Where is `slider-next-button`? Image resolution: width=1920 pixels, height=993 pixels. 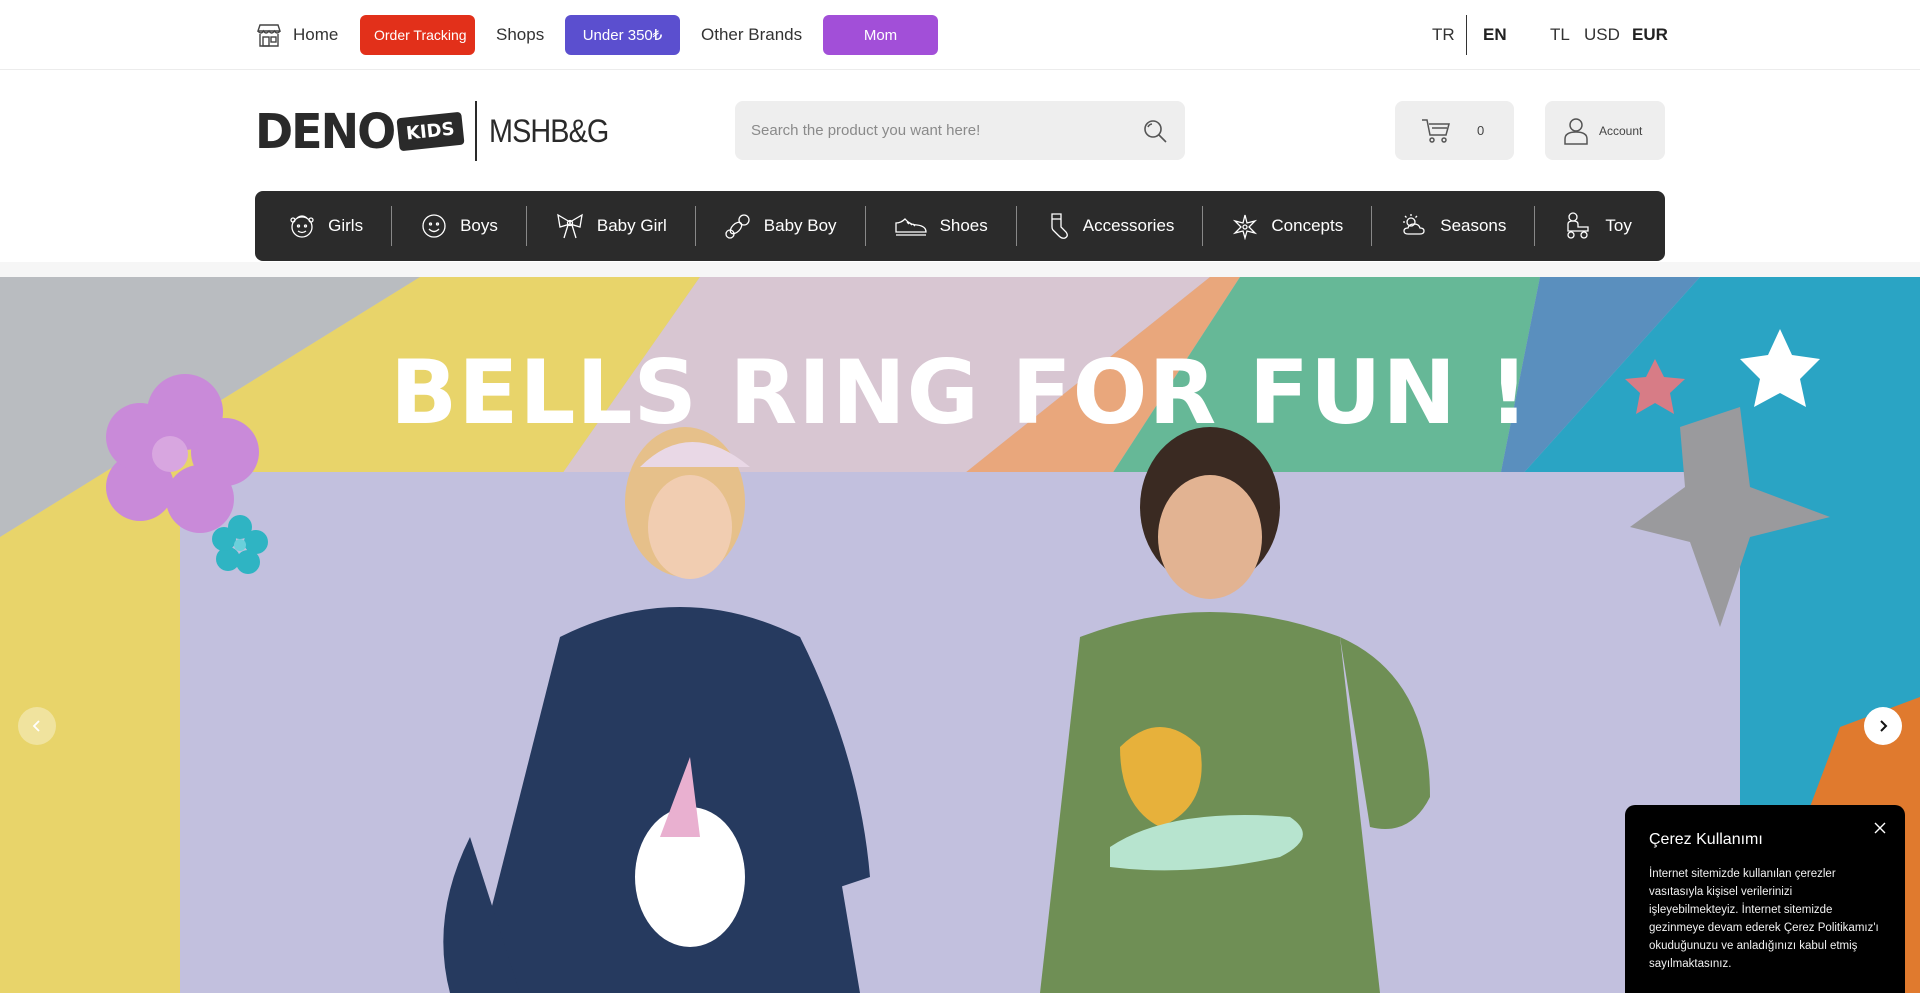
slider-next-button is located at coordinates (1883, 726).